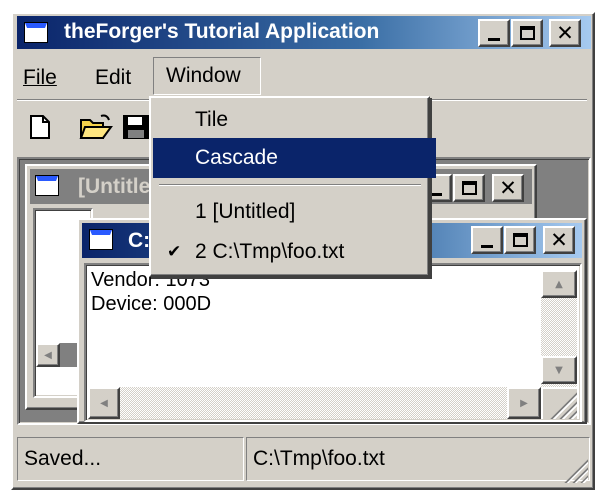 This screenshot has width=600, height=490. Describe the element at coordinates (136, 127) in the screenshot. I see `save-disk-icon` at that location.